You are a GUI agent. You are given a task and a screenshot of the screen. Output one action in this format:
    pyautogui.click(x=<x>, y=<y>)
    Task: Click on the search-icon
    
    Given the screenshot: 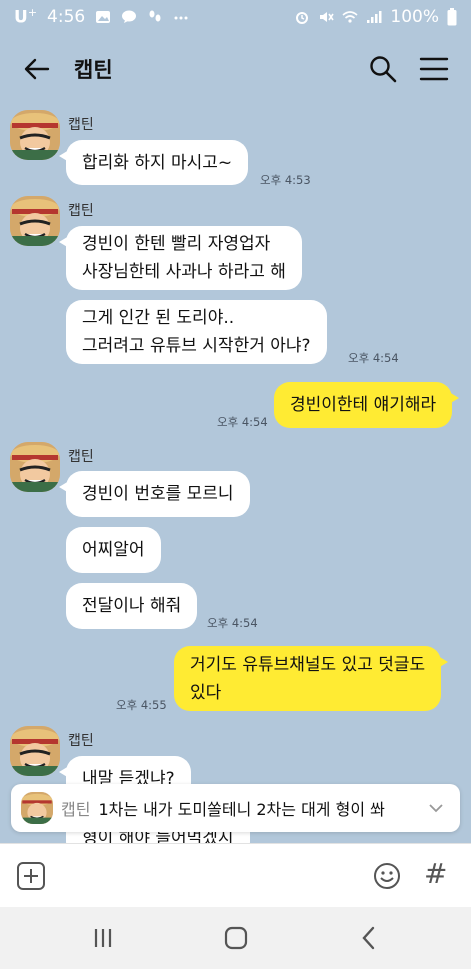 What is the action you would take?
    pyautogui.click(x=383, y=69)
    